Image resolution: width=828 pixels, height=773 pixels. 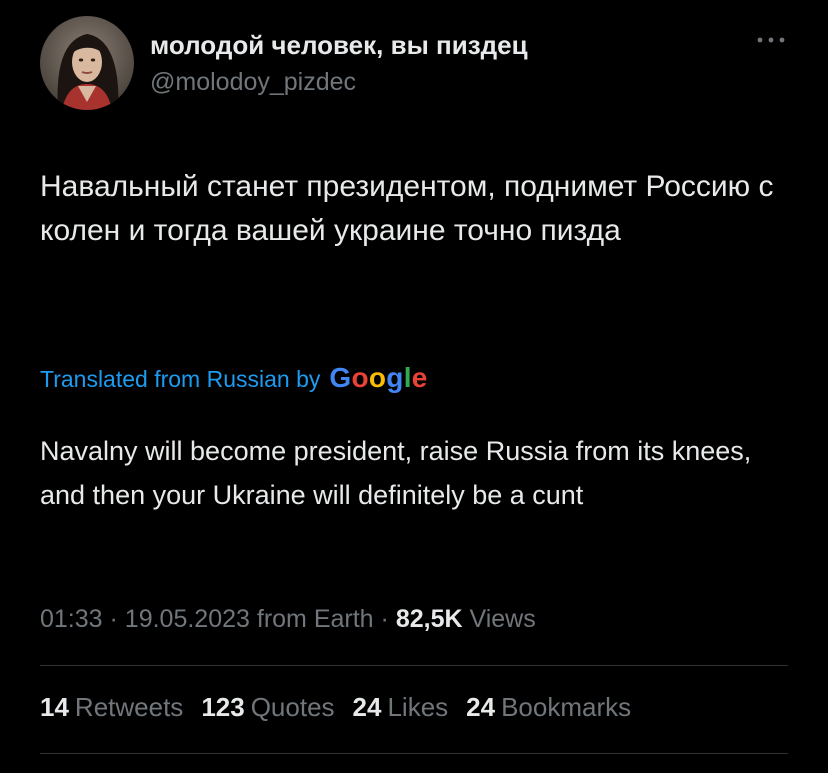 I want to click on likes-stat: 24 Likes, so click(x=401, y=707).